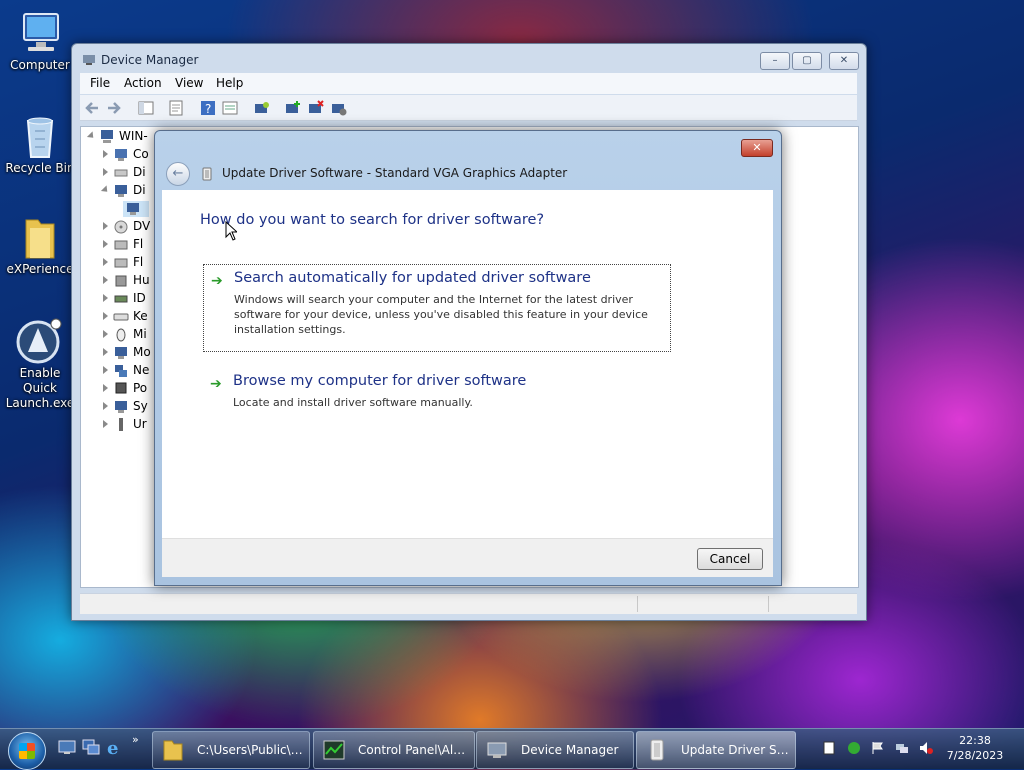 The image size is (1024, 770). Describe the element at coordinates (141, 742) in the screenshot. I see `quick-launch-overflow-icon: »` at that location.